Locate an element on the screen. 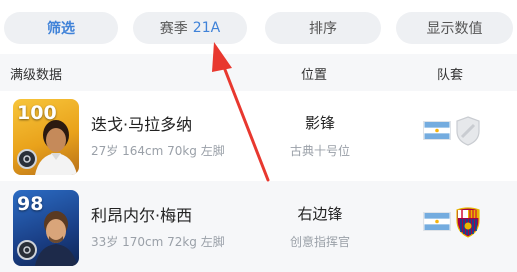  season-value: 21A is located at coordinates (206, 28).